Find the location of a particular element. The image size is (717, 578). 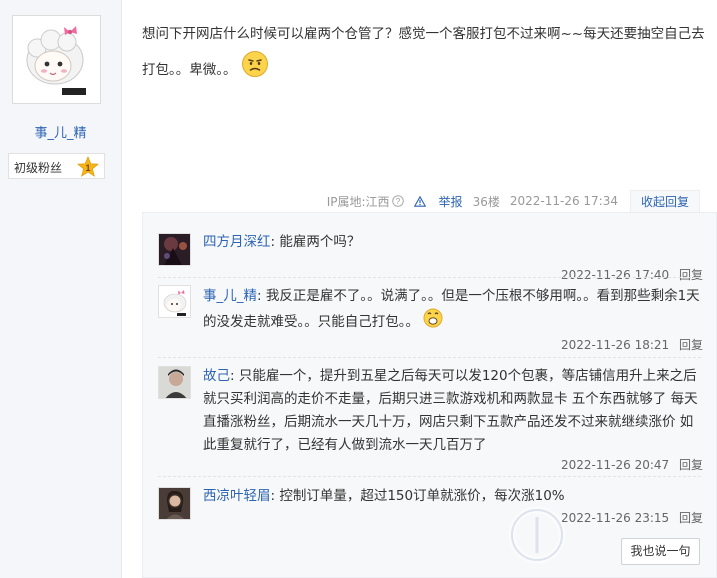

reply-footer: 2022-11-26 17:40 回复 is located at coordinates (632, 274).